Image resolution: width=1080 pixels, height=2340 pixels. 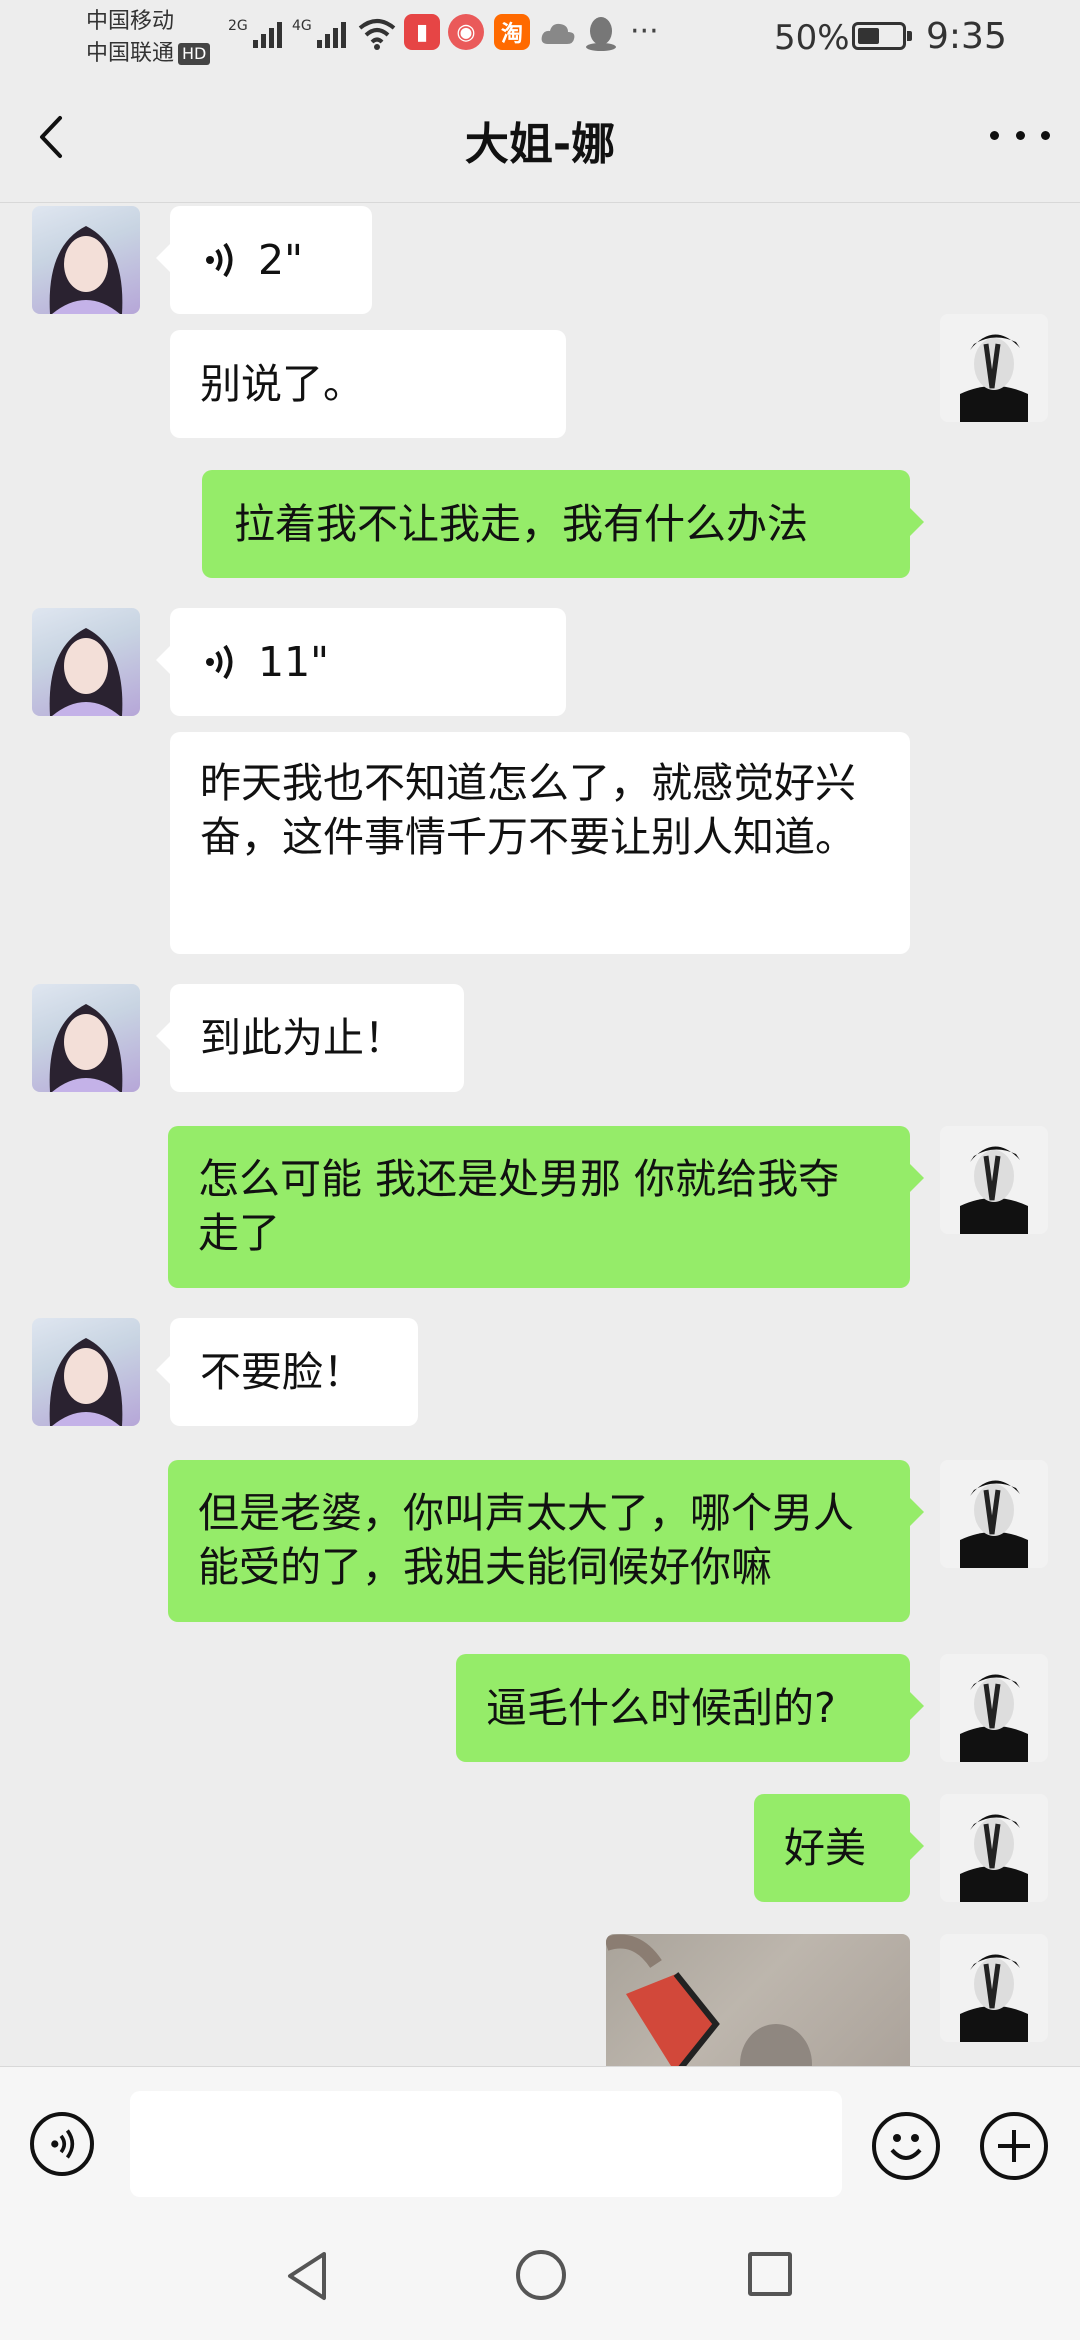 I want to click on qq-icon, so click(x=601, y=34).